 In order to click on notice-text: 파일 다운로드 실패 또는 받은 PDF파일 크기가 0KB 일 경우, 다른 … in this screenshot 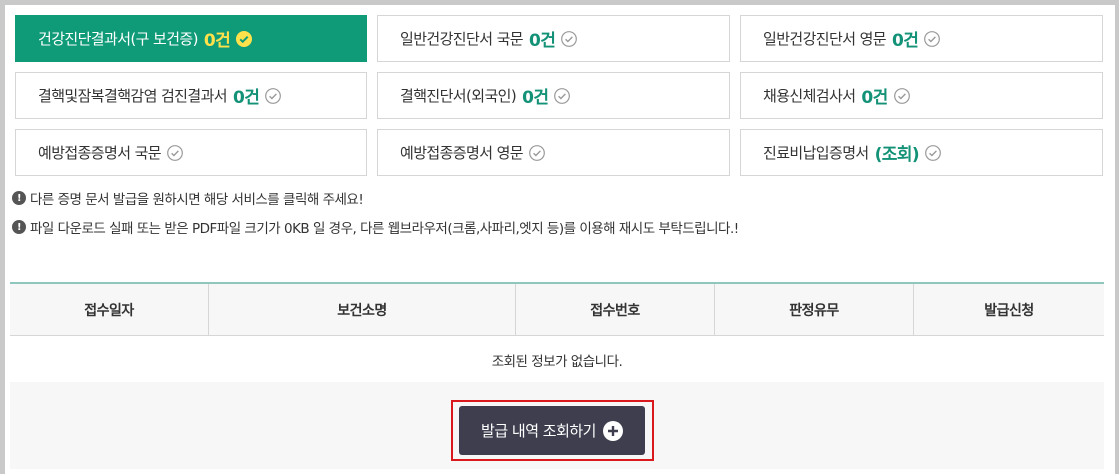, I will do `click(384, 229)`.